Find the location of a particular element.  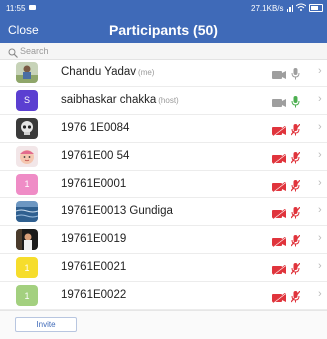

participant-name: 19761E0013 Gundiga is located at coordinates (117, 211).